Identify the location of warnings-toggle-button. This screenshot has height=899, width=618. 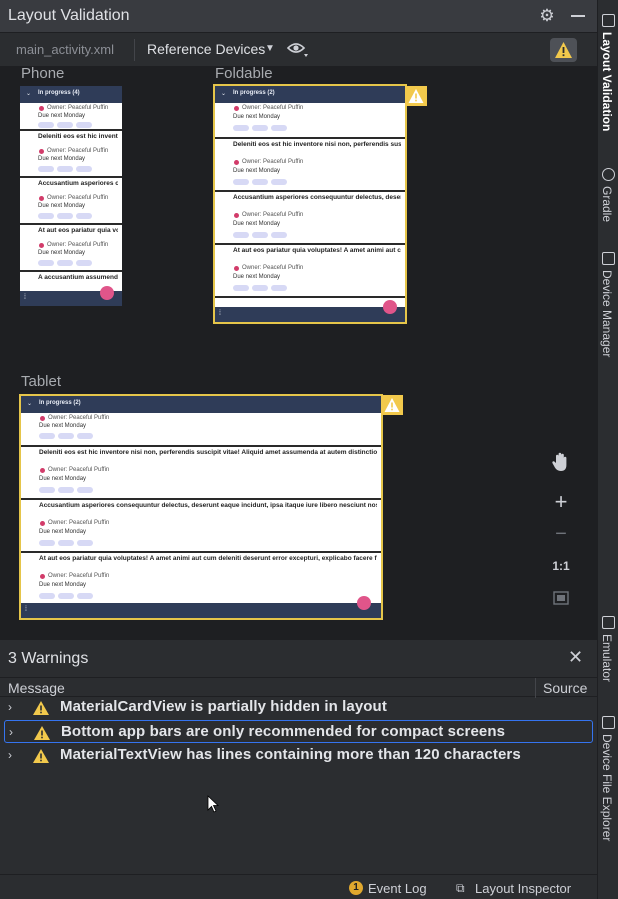
(563, 50).